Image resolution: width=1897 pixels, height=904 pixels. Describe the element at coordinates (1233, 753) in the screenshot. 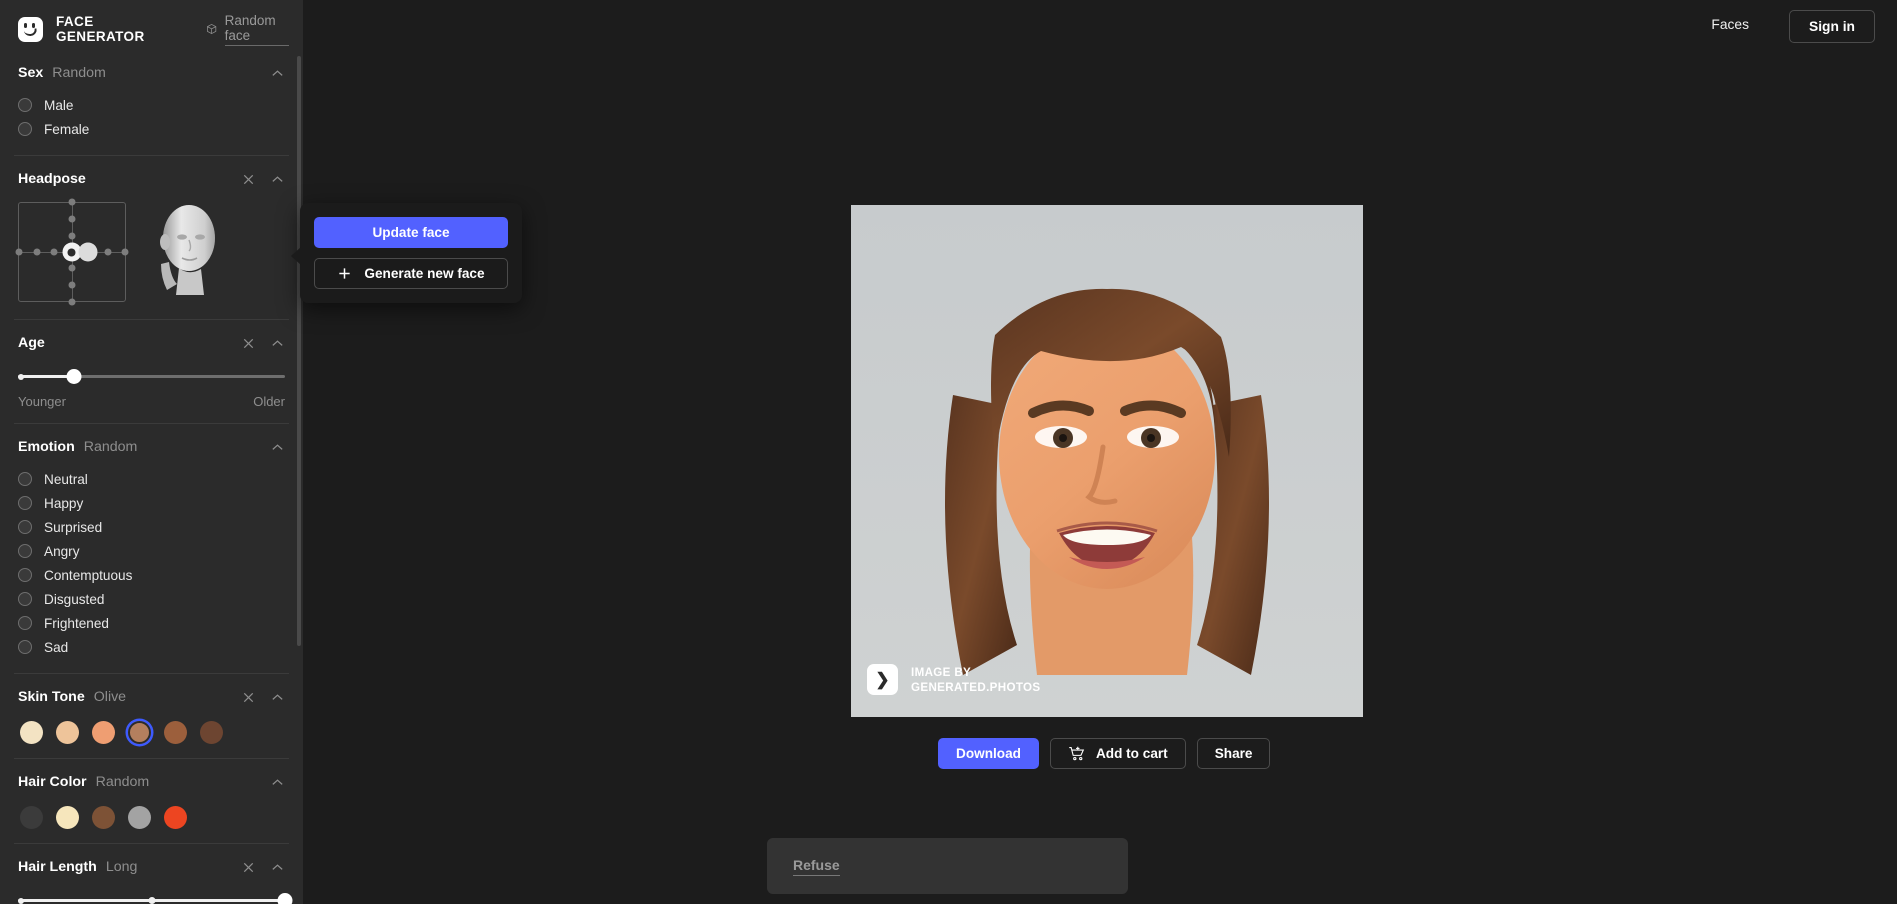

I see `share-button: Share` at that location.